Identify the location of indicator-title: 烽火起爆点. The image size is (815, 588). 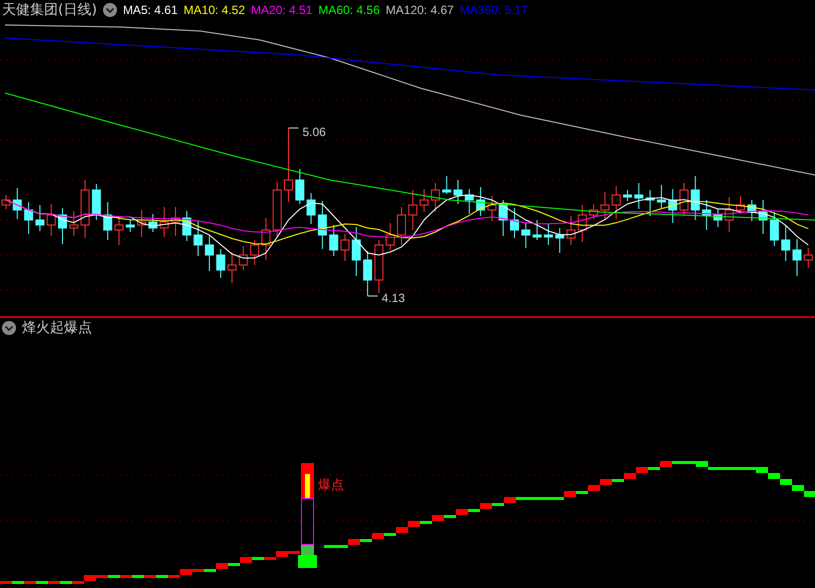
(57, 328).